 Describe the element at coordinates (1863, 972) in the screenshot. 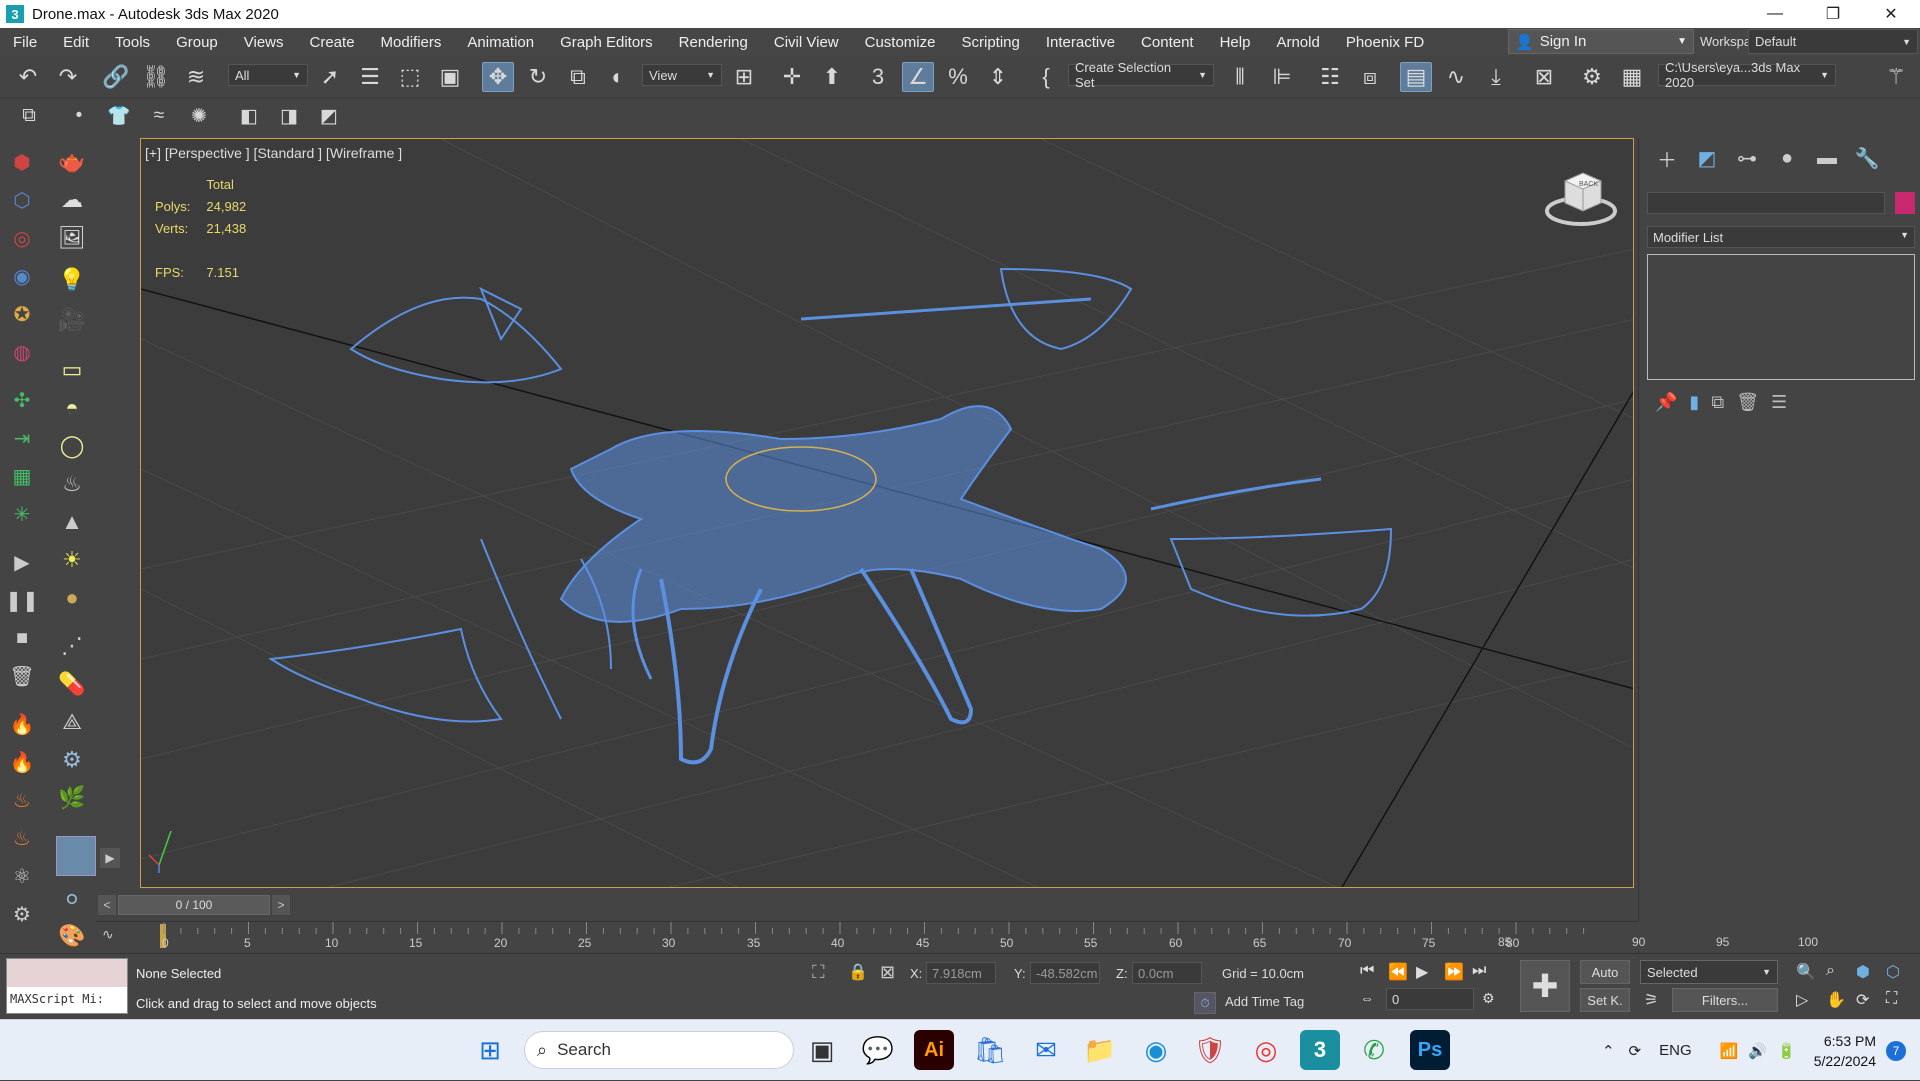

I see `zoom-extents-icon: ⬢` at that location.